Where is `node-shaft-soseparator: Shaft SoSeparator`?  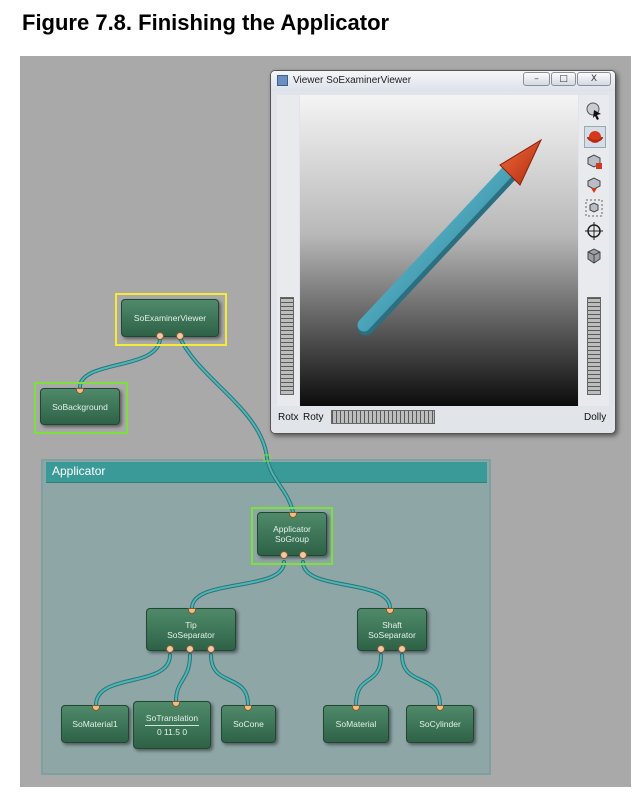 node-shaft-soseparator: Shaft SoSeparator is located at coordinates (392, 629).